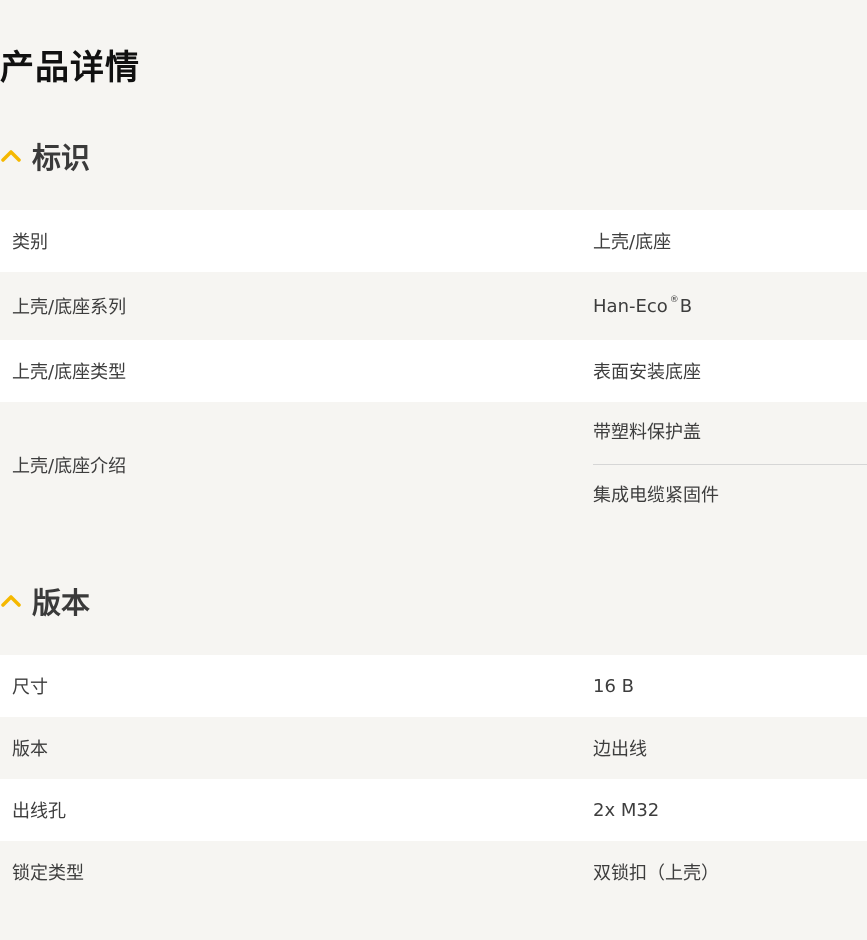 The image size is (867, 940). What do you see at coordinates (290, 241) in the screenshot?
I see `spec-label: 类别` at bounding box center [290, 241].